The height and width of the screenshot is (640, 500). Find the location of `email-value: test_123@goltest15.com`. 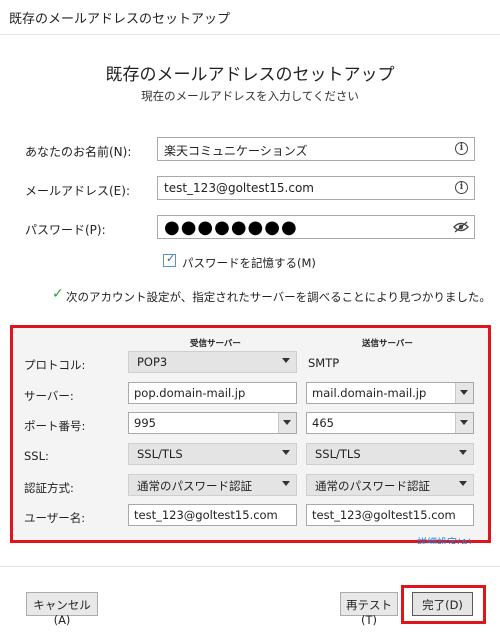

email-value: test_123@goltest15.com is located at coordinates (239, 188).